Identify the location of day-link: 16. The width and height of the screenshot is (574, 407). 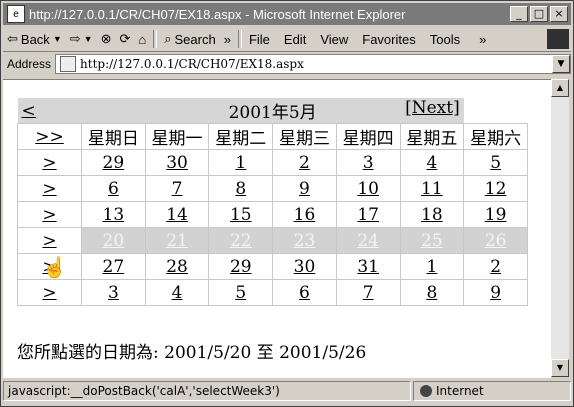
(305, 215).